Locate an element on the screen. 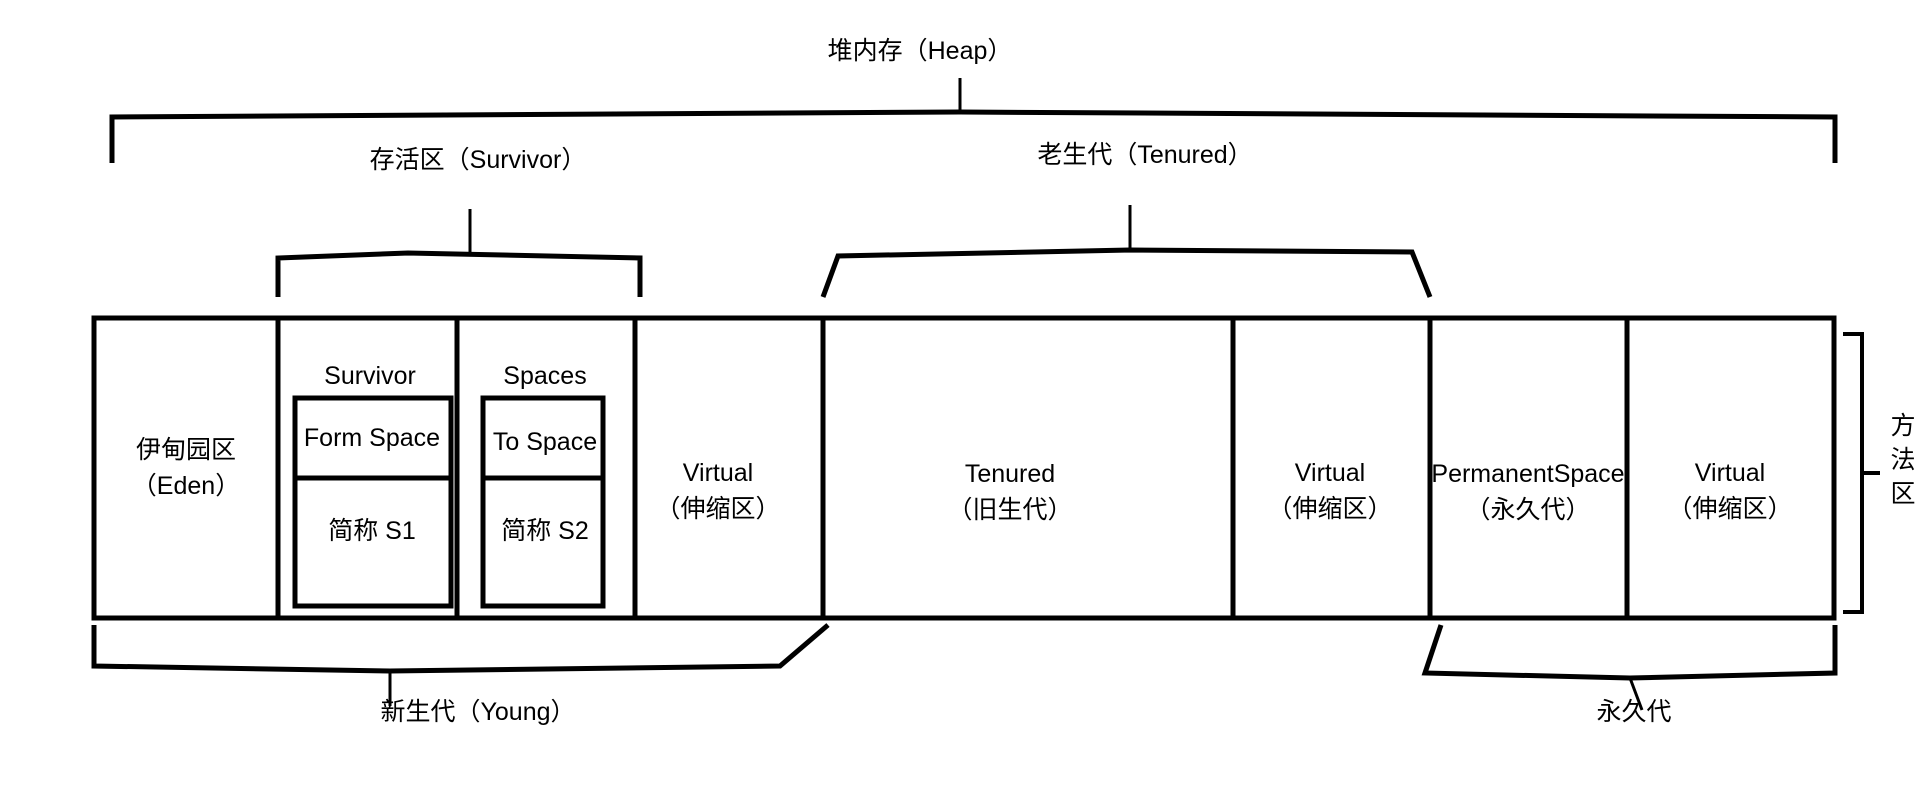 The width and height of the screenshot is (1920, 800). tenured-line2: （旧生代） is located at coordinates (1010, 510).